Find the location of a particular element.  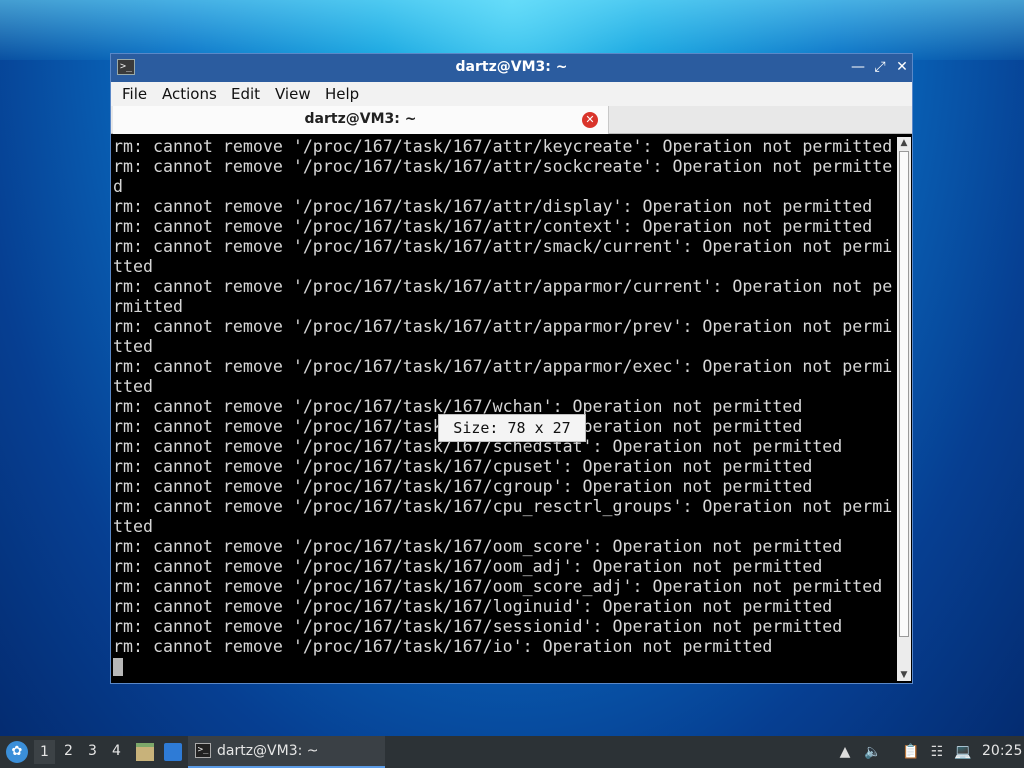

terminal-line: rmitted is located at coordinates (148, 306).